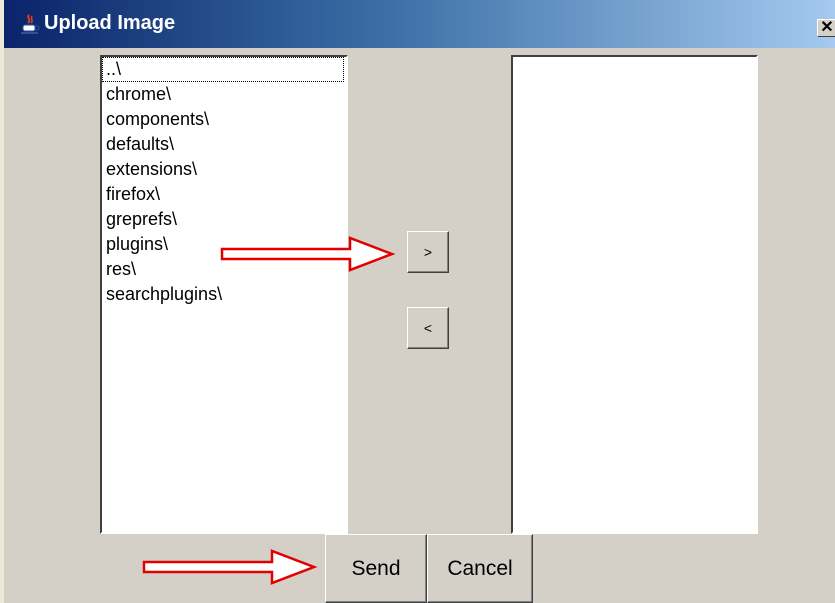  I want to click on list-item: components\, so click(224, 119).